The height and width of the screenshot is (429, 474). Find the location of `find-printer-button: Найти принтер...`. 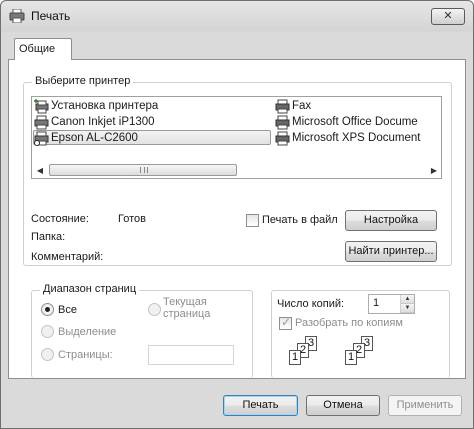

find-printer-button: Найти принтер... is located at coordinates (391, 251).